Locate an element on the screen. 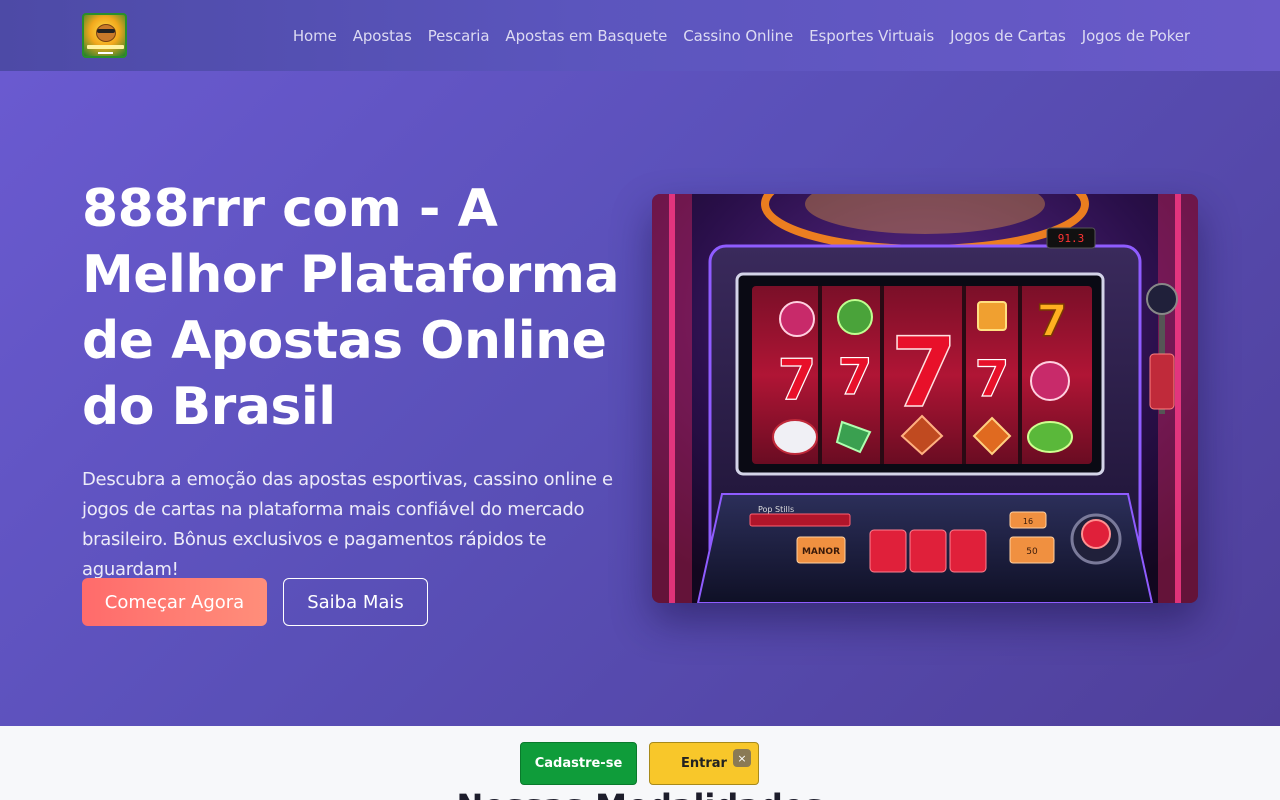 The width and height of the screenshot is (1280, 800). slot-button-left: MANOR is located at coordinates (821, 552).